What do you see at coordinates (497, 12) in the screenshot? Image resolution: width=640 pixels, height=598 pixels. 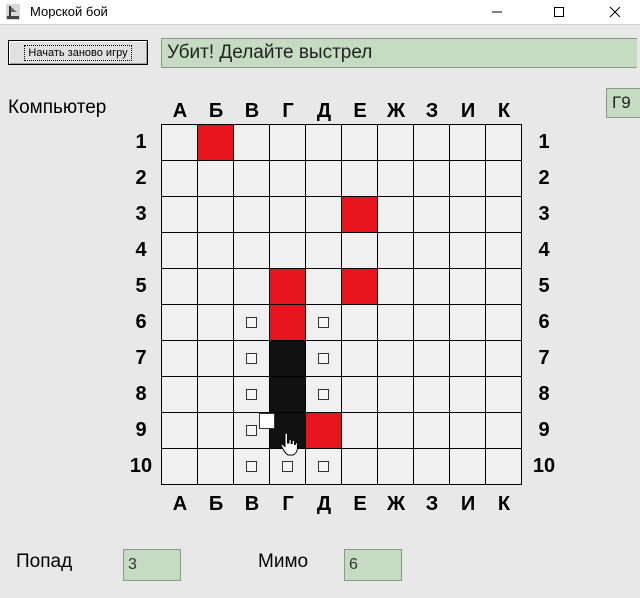 I see `minimize-button` at bounding box center [497, 12].